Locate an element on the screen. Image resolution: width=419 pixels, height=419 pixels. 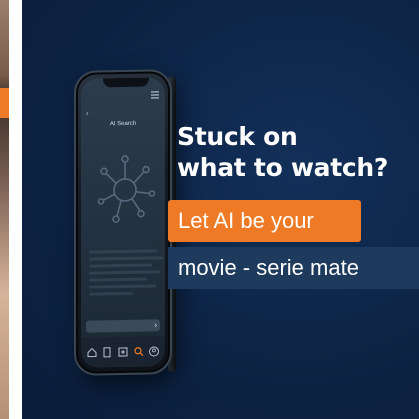
send-icon: › is located at coordinates (155, 325).